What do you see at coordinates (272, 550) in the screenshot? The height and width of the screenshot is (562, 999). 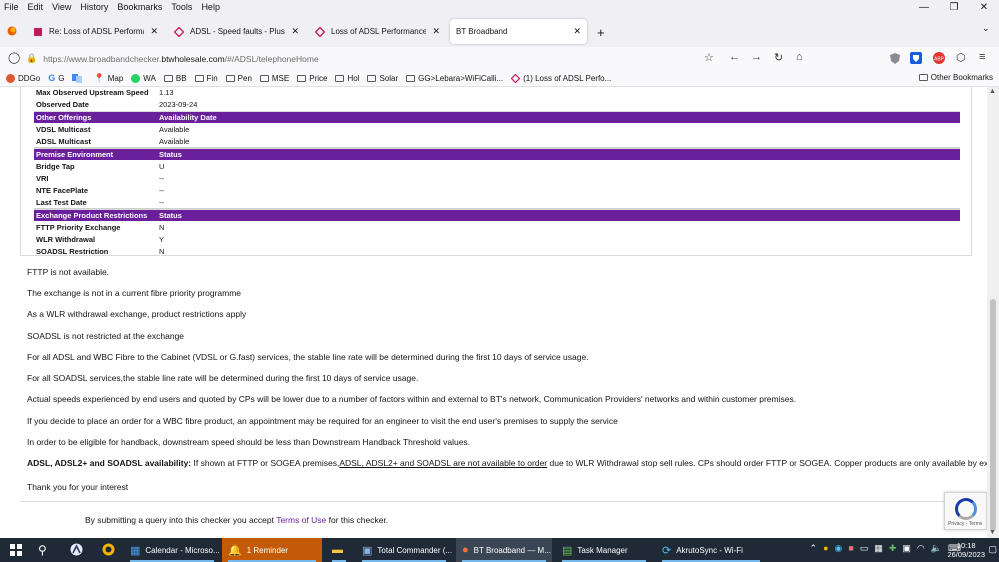 I see `taskbar-app-reminder: 🔔 1 Reminder` at bounding box center [272, 550].